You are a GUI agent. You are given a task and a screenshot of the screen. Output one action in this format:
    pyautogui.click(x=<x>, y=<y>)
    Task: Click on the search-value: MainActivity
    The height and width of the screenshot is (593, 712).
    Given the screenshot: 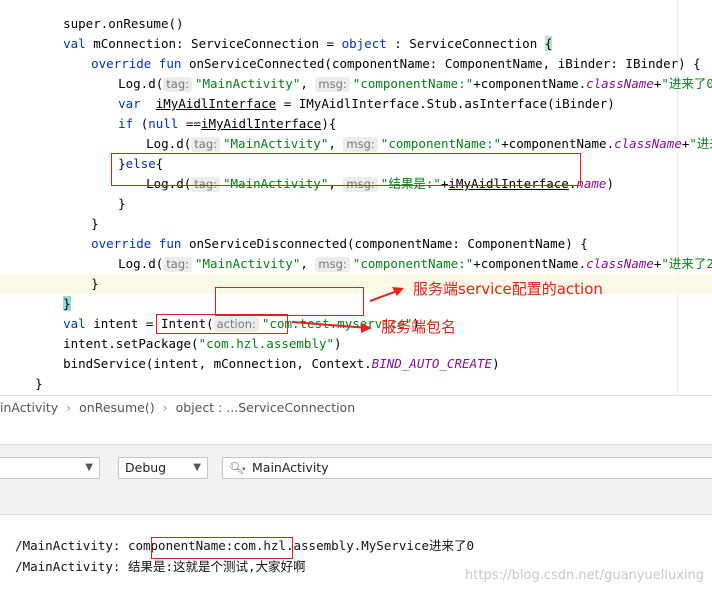 What is the action you would take?
    pyautogui.click(x=290, y=467)
    